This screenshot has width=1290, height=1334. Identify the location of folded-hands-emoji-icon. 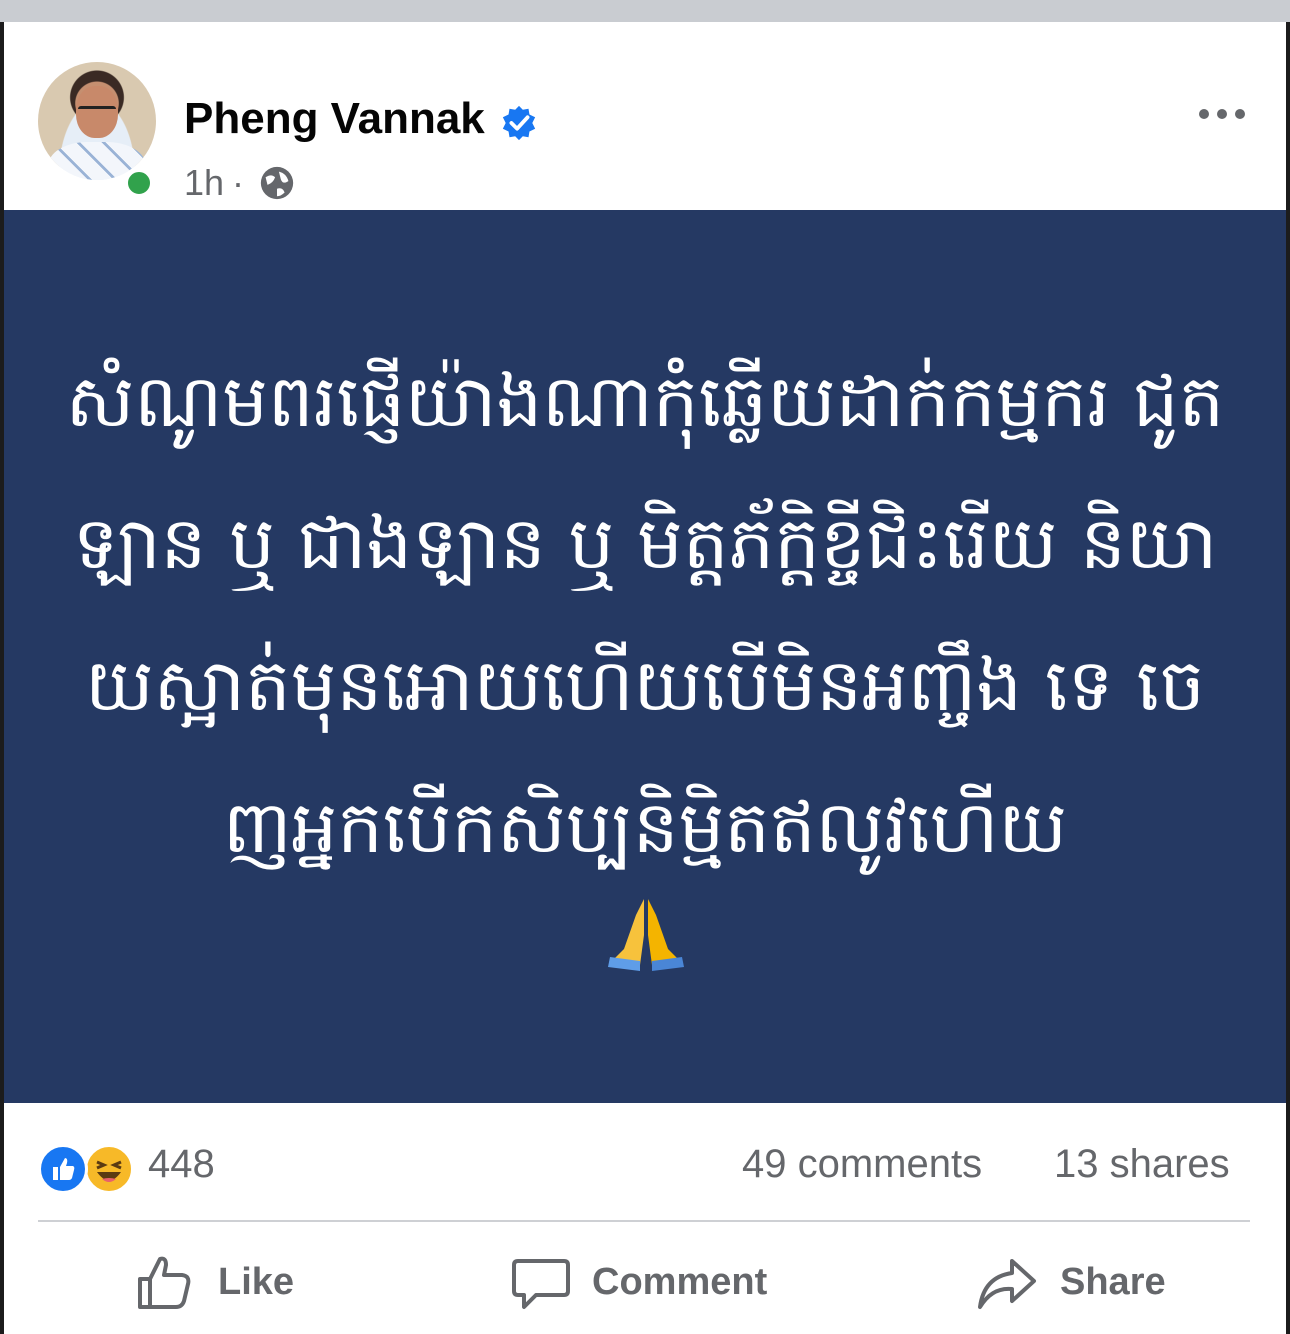
(646, 935).